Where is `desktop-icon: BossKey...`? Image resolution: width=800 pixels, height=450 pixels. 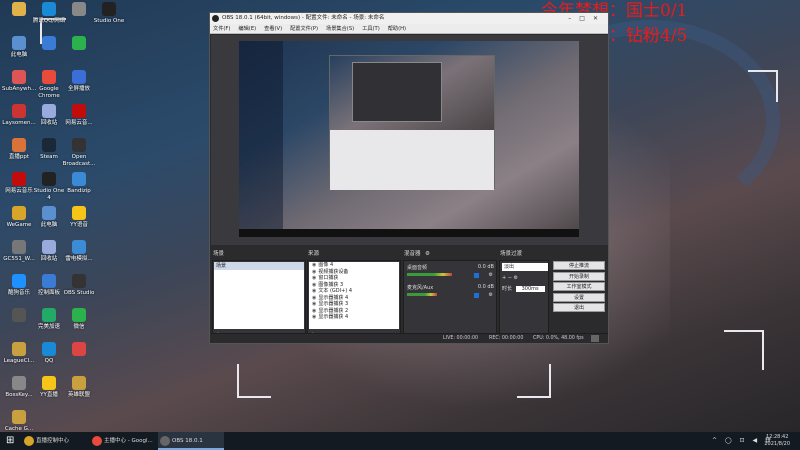 desktop-icon: BossKey... is located at coordinates (19, 387).